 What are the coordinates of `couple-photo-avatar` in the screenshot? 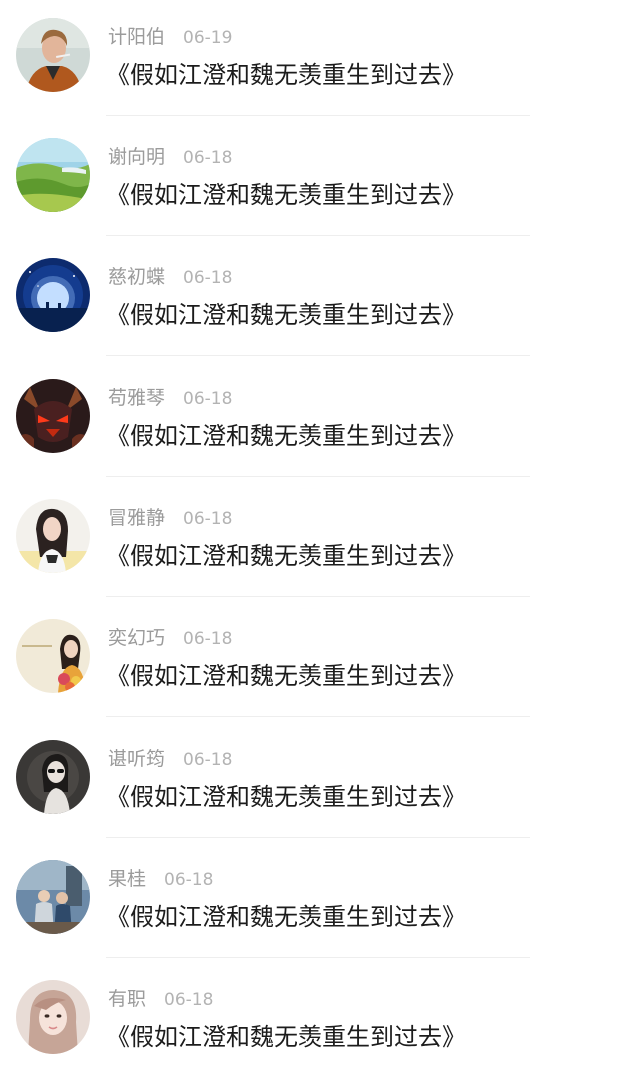 It's located at (53, 897).